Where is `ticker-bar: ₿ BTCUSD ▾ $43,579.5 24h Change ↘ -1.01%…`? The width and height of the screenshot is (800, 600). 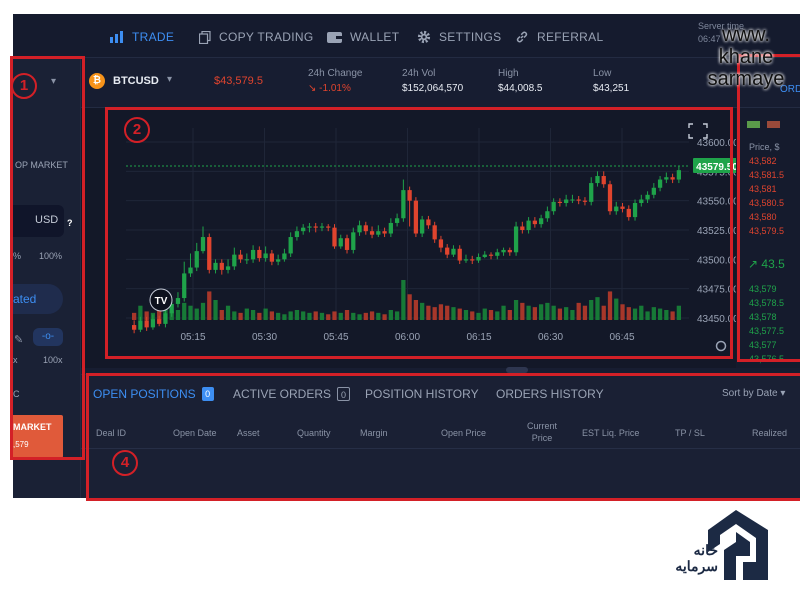 ticker-bar: ₿ BTCUSD ▾ $43,579.5 24h Change ↘ -1.01%… is located at coordinates (440, 83).